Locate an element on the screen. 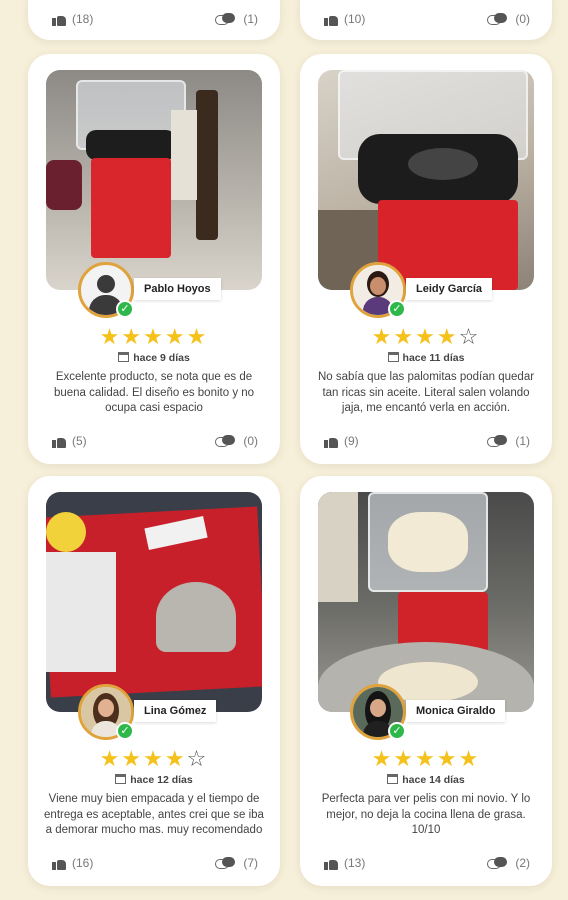 This screenshot has width=568, height=900. card-footer: (18) (1) is located at coordinates (155, 22).